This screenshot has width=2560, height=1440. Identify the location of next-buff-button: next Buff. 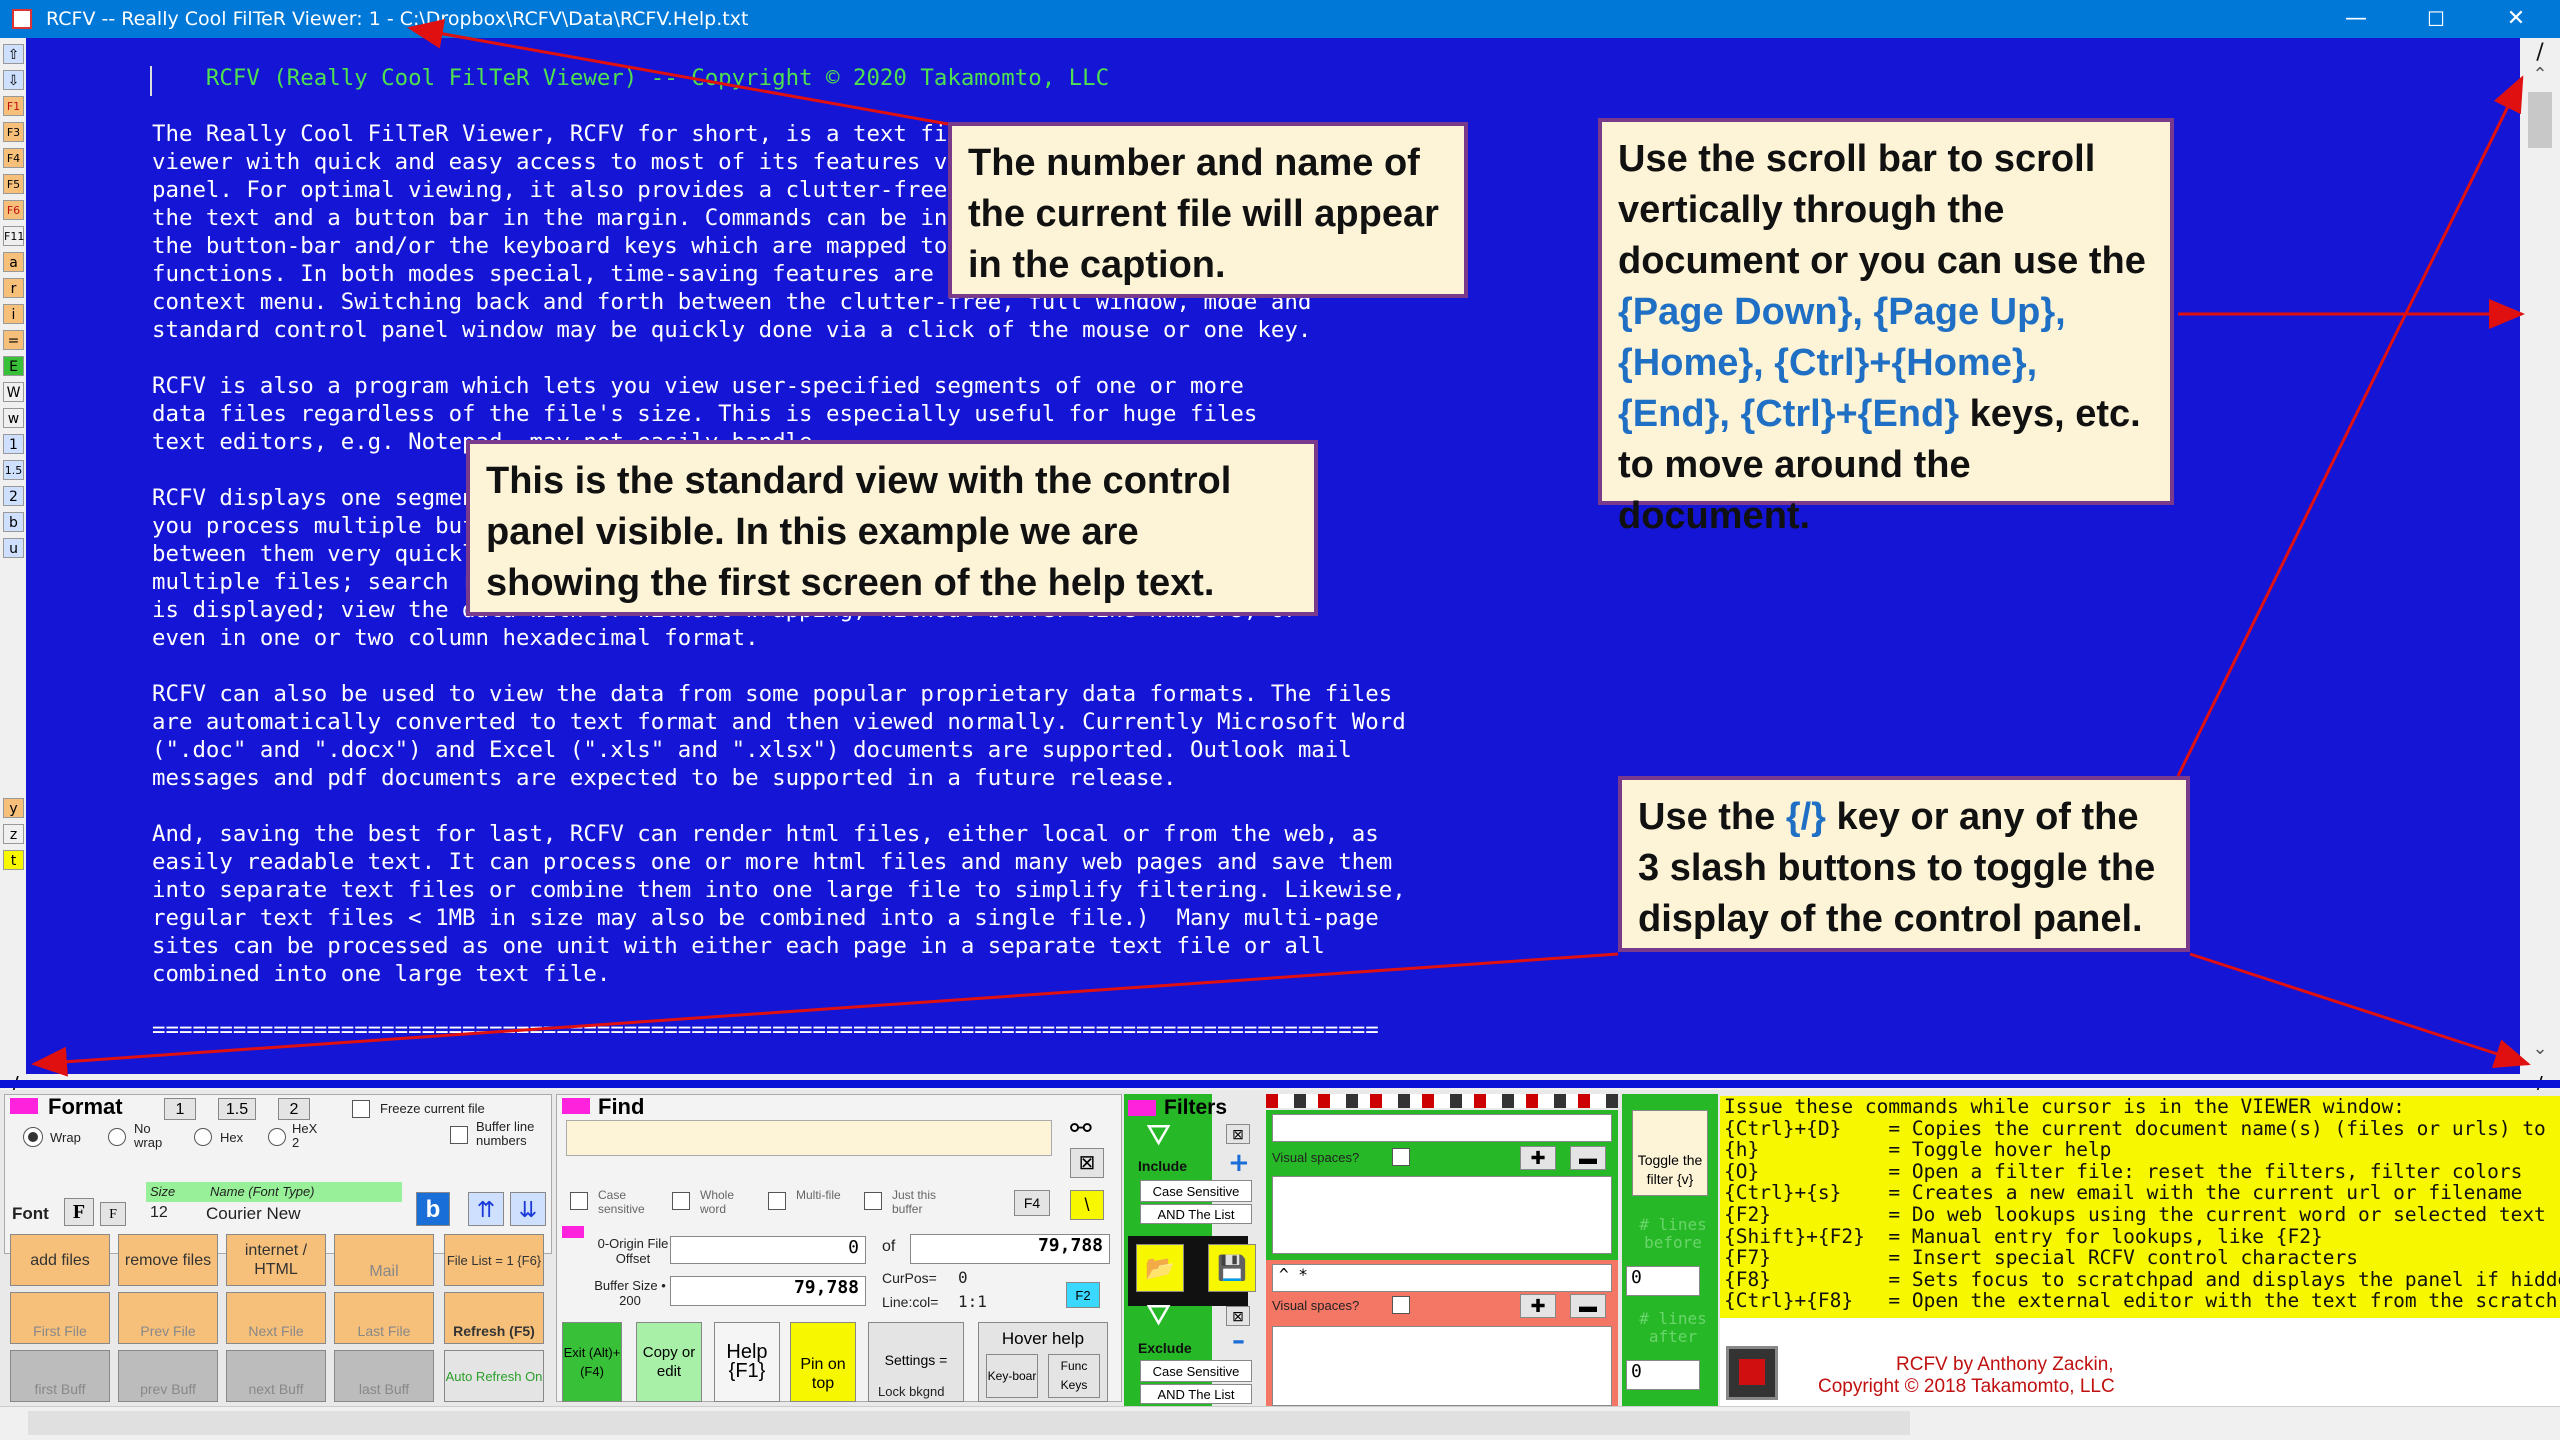
(276, 1376).